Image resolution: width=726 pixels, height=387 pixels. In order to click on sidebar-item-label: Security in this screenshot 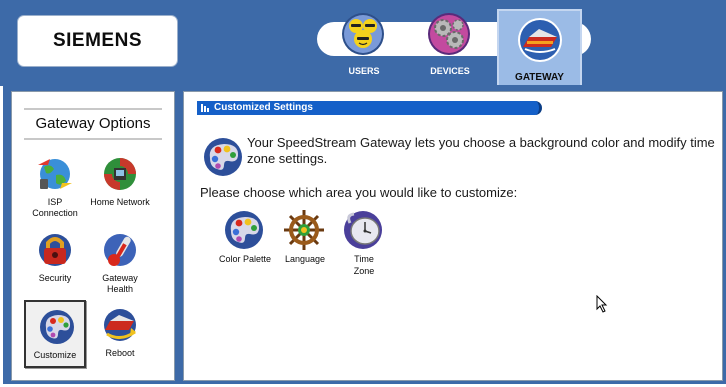, I will do `click(55, 278)`.